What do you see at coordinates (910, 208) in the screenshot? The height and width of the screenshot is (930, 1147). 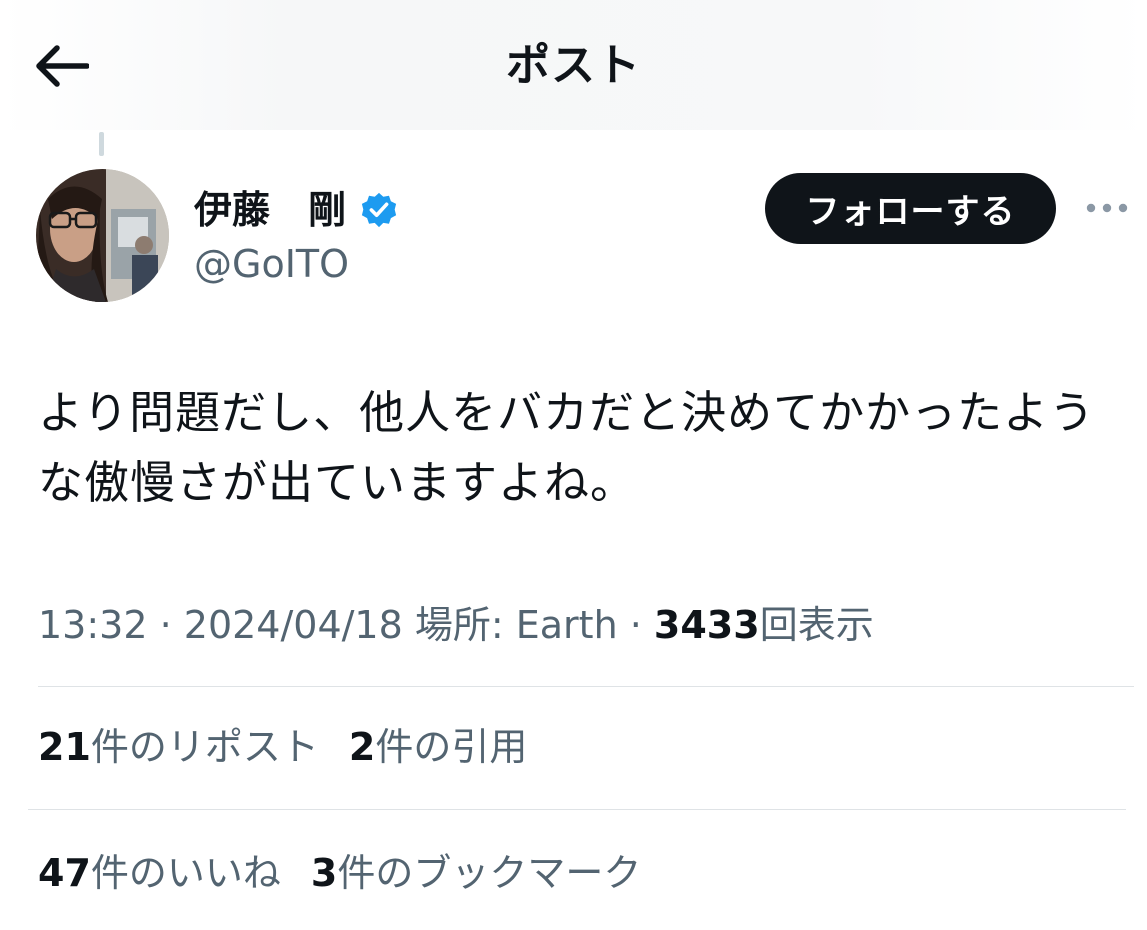 I see `follow-button: フォローする` at bounding box center [910, 208].